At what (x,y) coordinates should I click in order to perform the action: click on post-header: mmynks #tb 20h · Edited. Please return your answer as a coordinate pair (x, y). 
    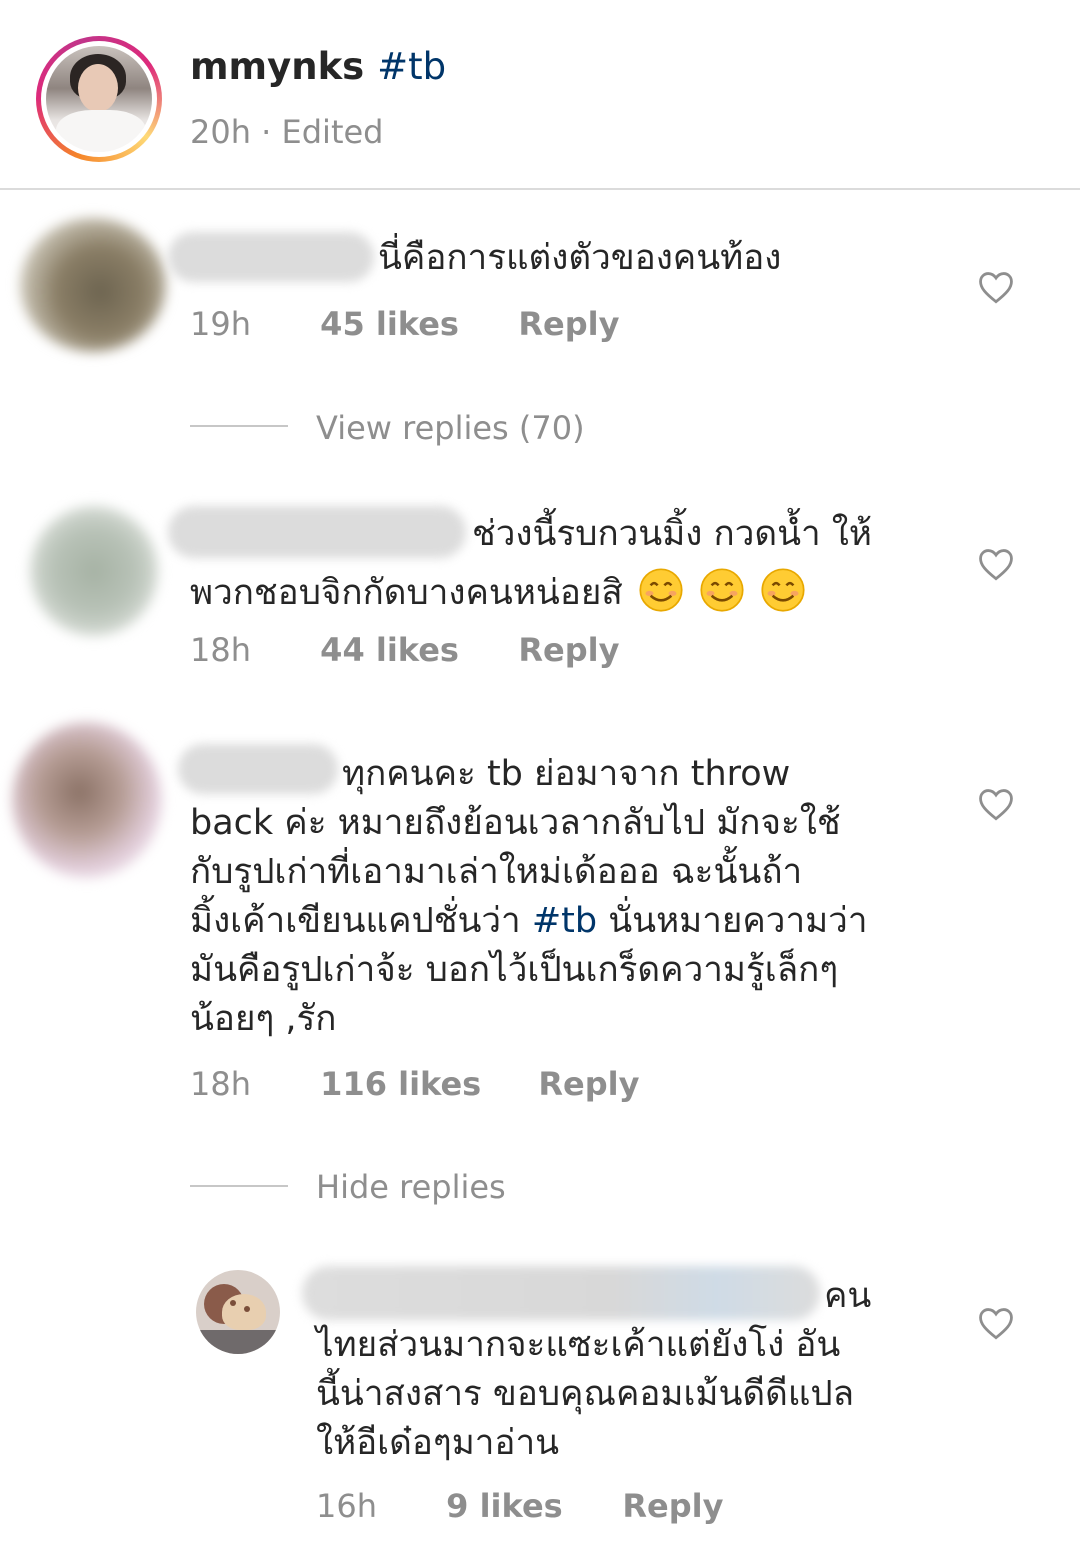
    Looking at the image, I should click on (540, 95).